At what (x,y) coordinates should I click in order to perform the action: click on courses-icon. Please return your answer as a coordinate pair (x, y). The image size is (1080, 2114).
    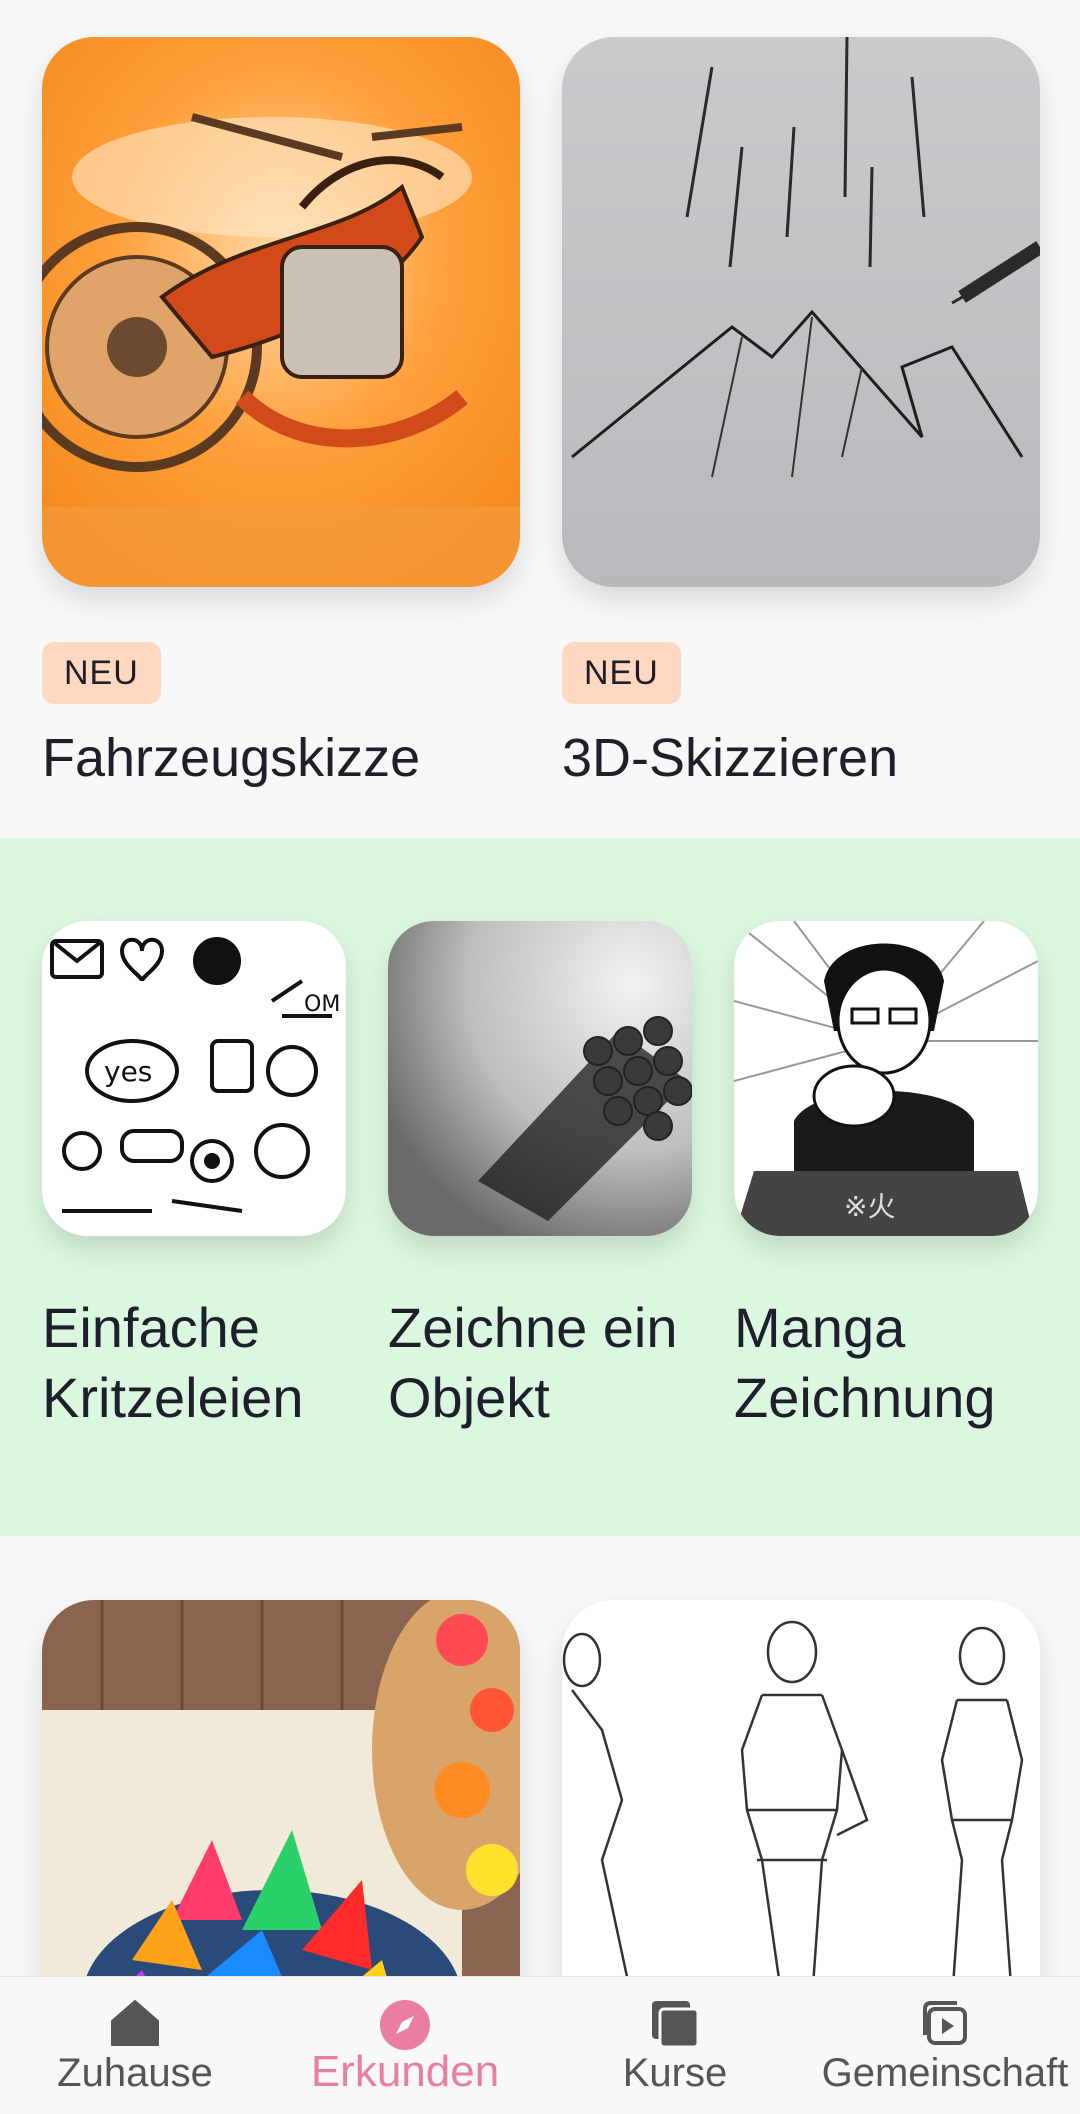
    Looking at the image, I should click on (675, 2026).